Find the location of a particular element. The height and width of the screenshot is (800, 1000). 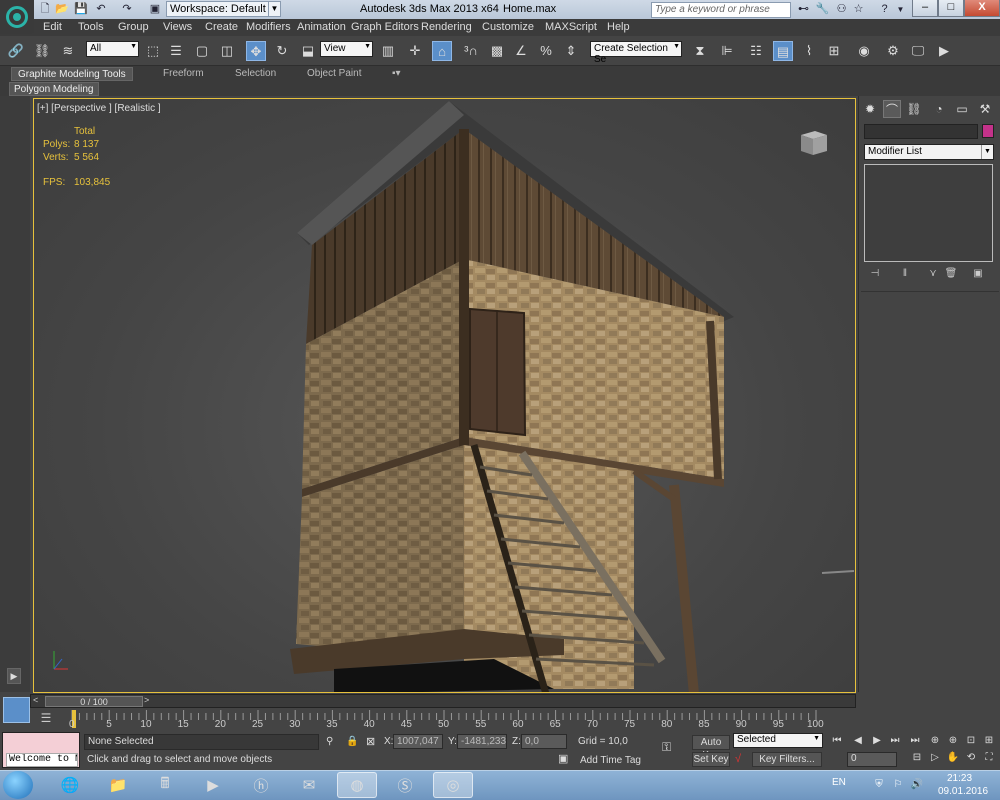

time-tag-icon: ▣ is located at coordinates (565, 759).